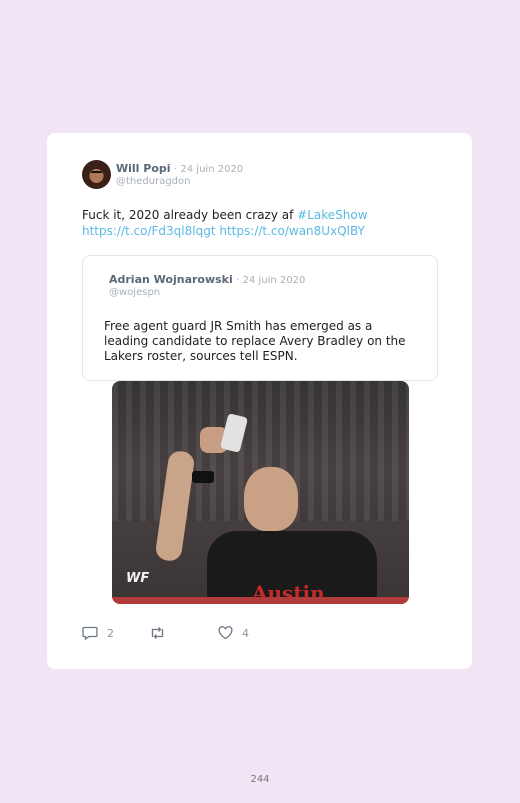 The height and width of the screenshot is (803, 520). I want to click on retweet-icon, so click(157, 633).